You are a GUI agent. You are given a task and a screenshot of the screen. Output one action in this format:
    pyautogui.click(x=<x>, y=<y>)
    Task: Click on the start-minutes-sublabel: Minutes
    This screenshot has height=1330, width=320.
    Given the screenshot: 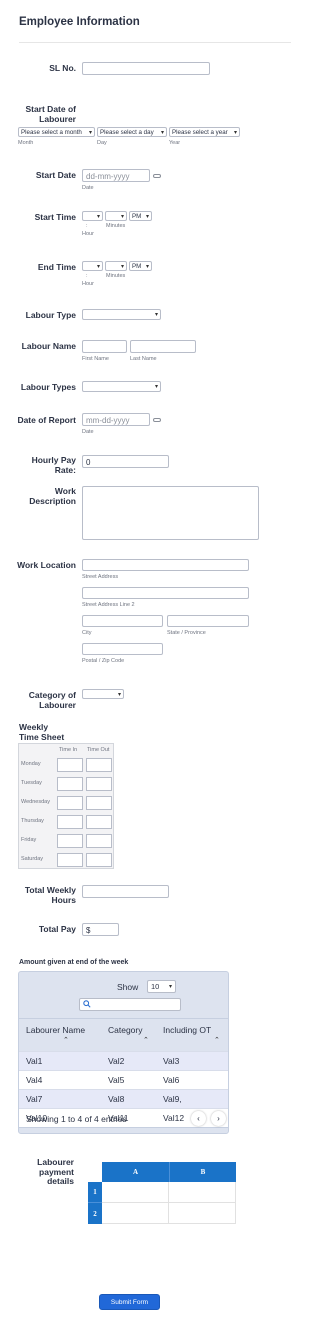 What is the action you would take?
    pyautogui.click(x=116, y=226)
    